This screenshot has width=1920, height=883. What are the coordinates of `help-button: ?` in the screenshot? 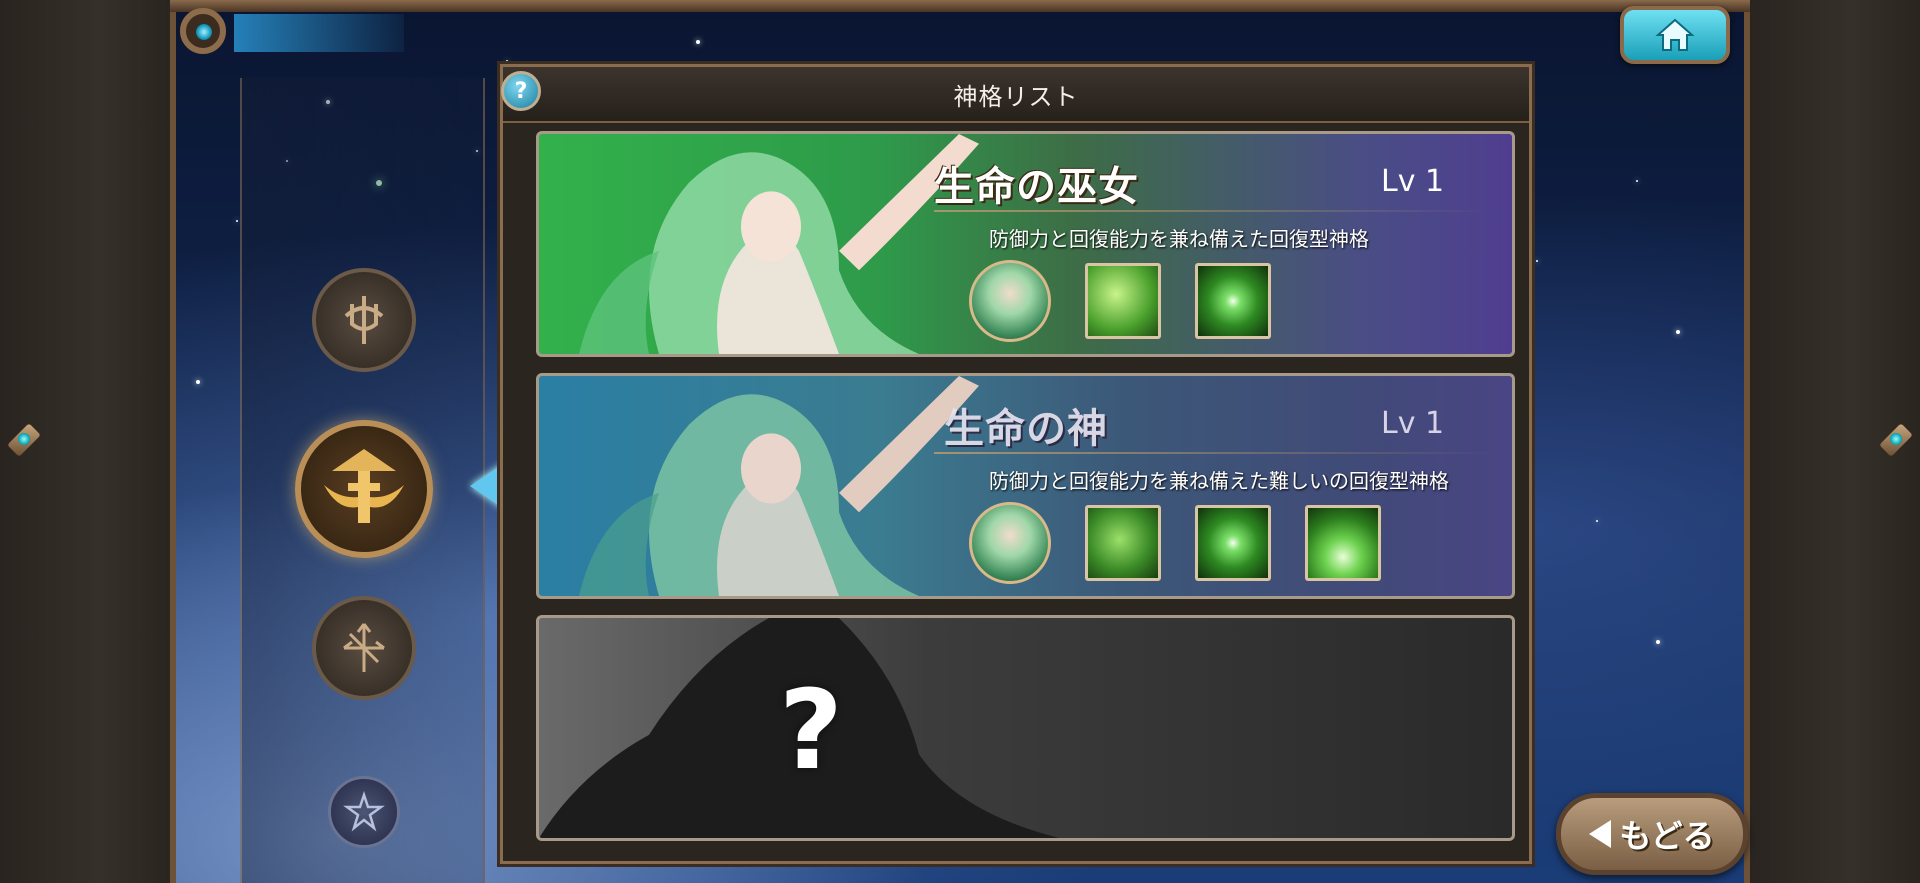 It's located at (521, 91).